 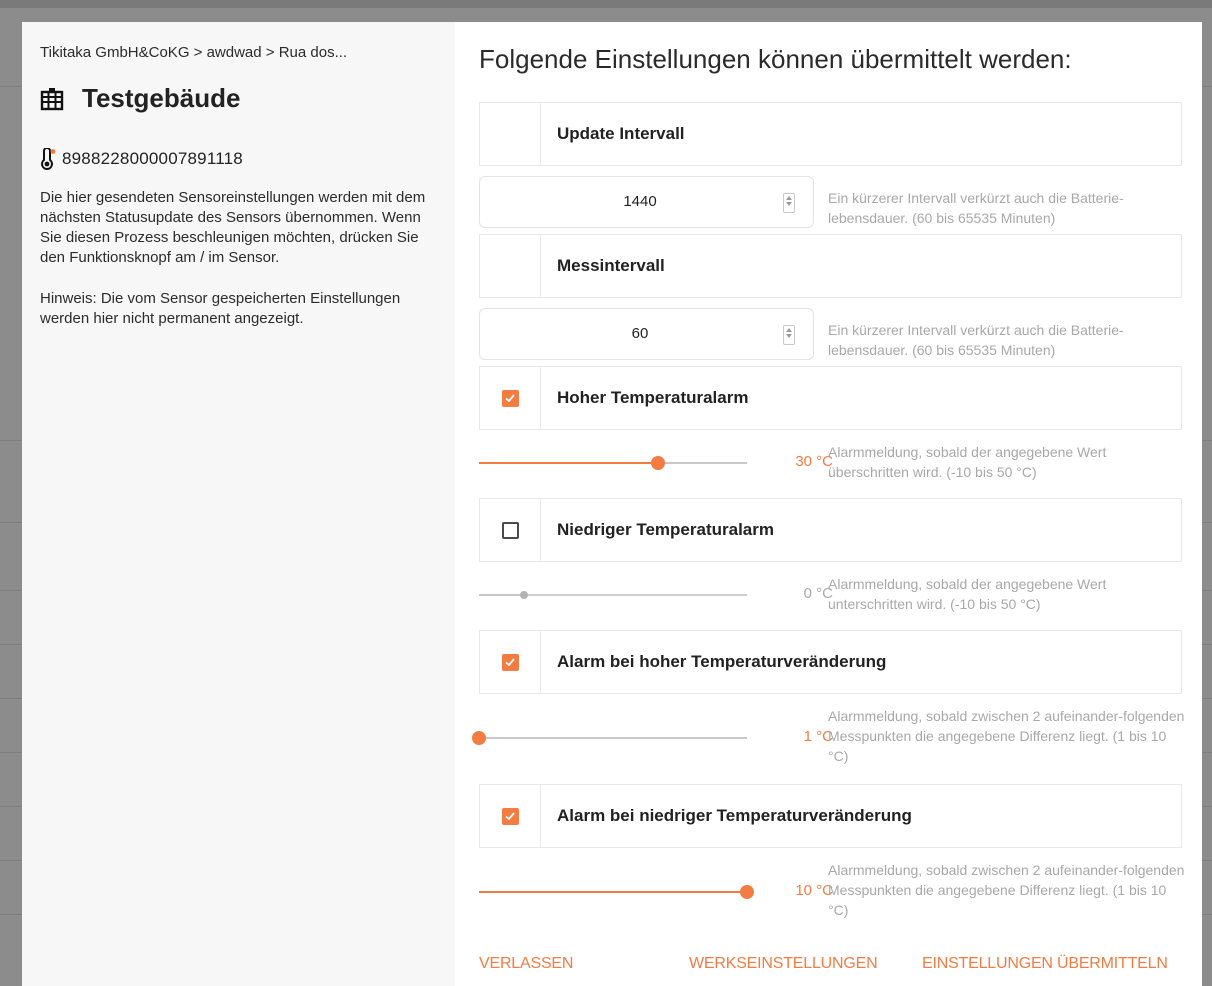 I want to click on low-change-alarm-checkbox, so click(x=510, y=816).